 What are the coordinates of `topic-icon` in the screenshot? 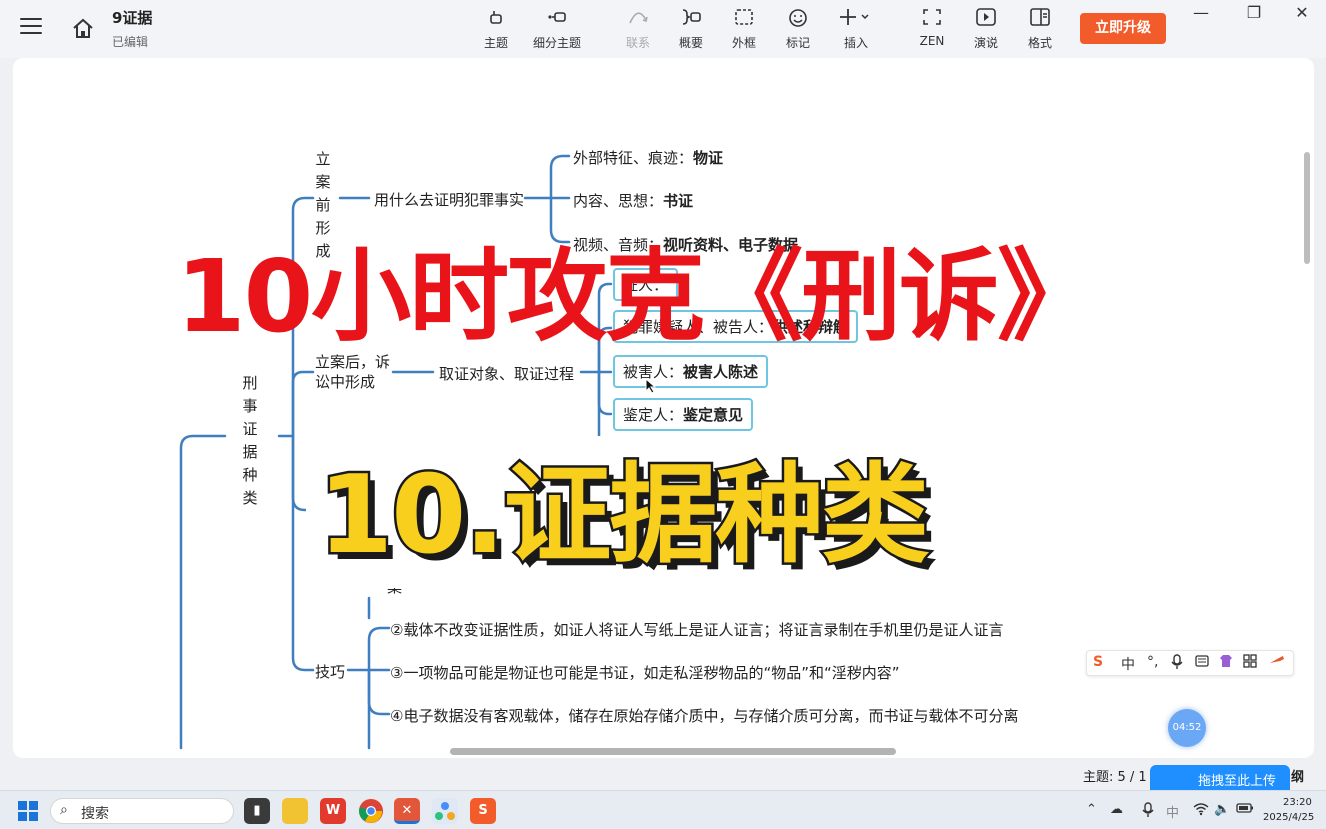 It's located at (496, 19).